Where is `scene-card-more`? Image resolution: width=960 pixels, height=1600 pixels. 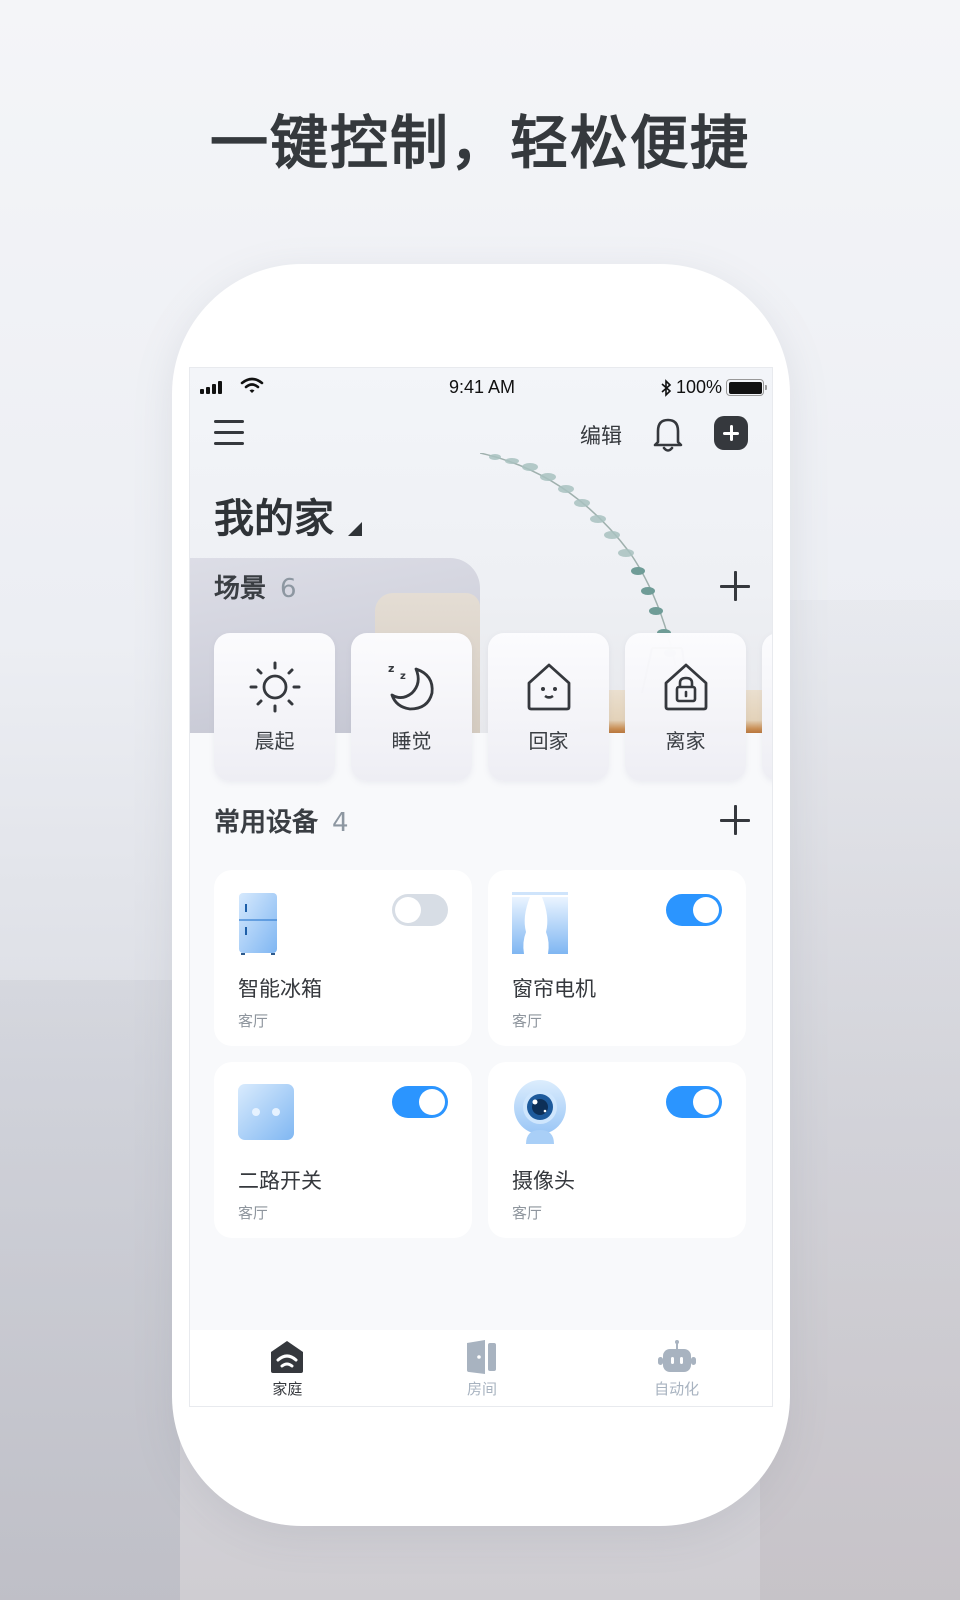
scene-card-more is located at coordinates (767, 707).